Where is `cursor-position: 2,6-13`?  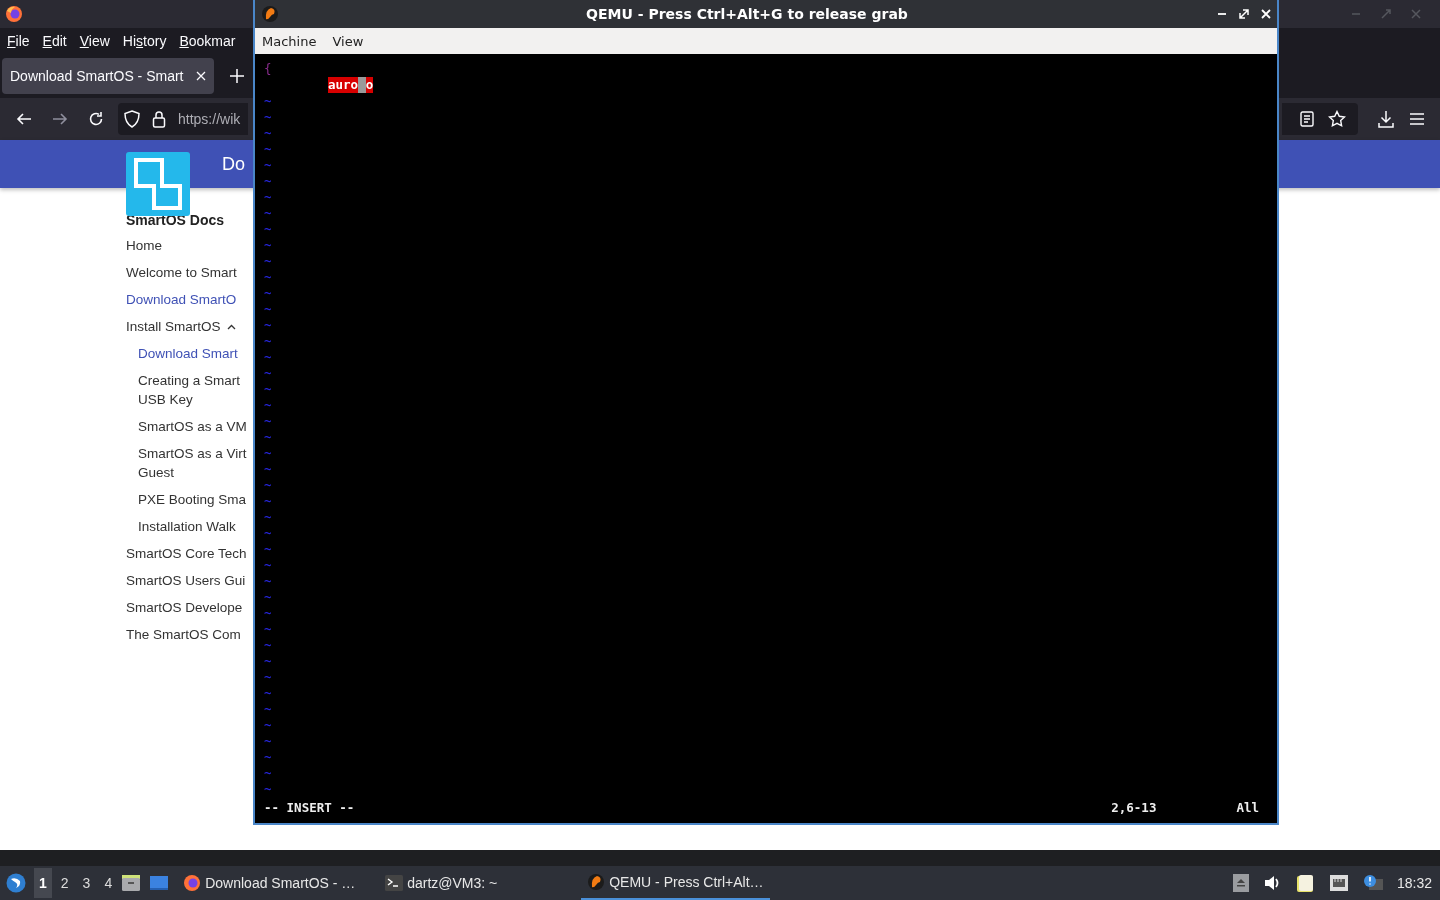
cursor-position: 2,6-13 is located at coordinates (1134, 808).